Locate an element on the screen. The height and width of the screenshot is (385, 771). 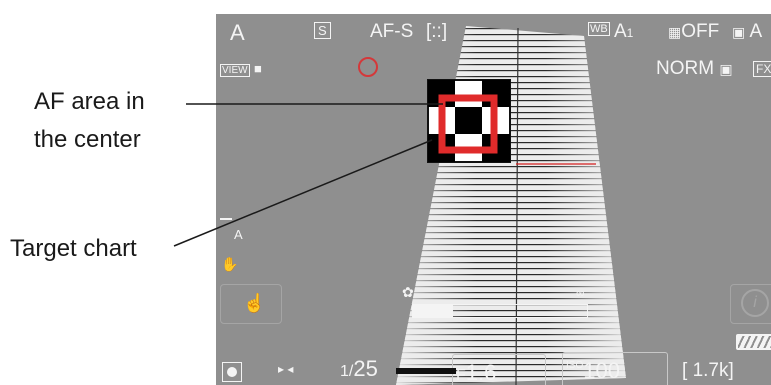
image-quality-value: NORM is located at coordinates (685, 68).